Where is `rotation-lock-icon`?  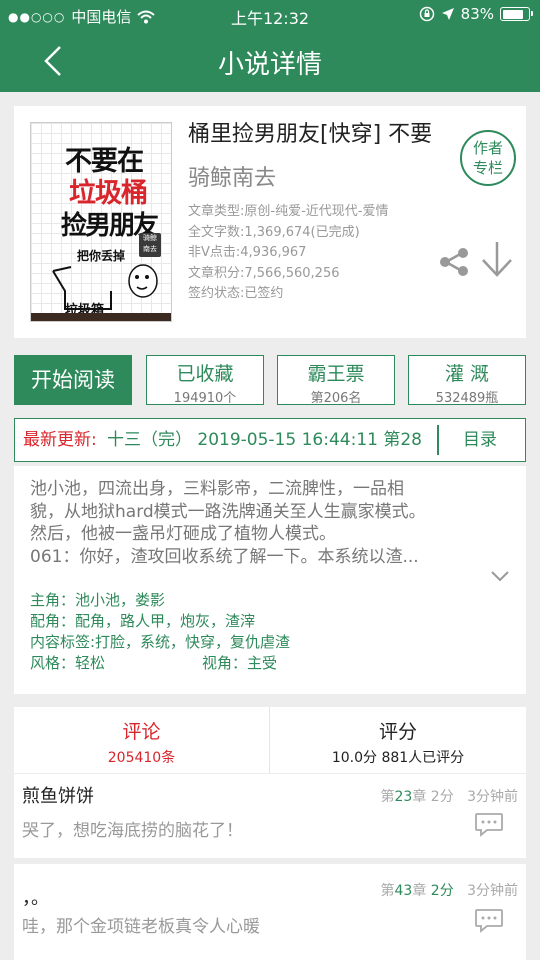 rotation-lock-icon is located at coordinates (426, 14).